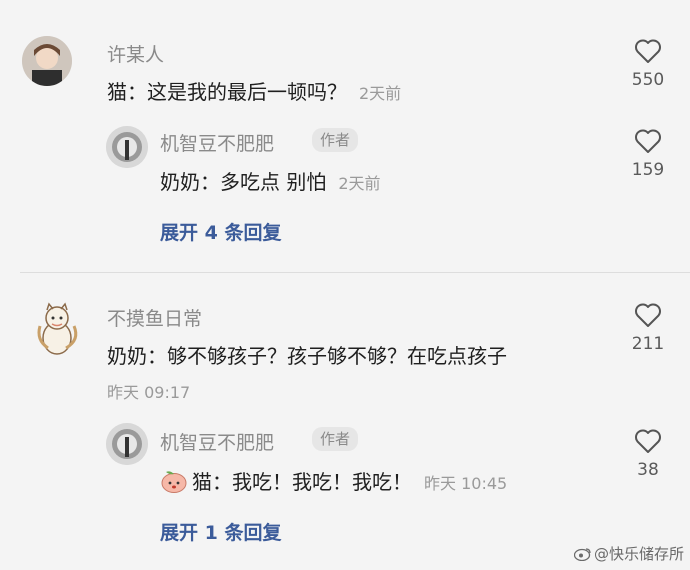  What do you see at coordinates (648, 64) in the screenshot?
I see `like-button: 550` at bounding box center [648, 64].